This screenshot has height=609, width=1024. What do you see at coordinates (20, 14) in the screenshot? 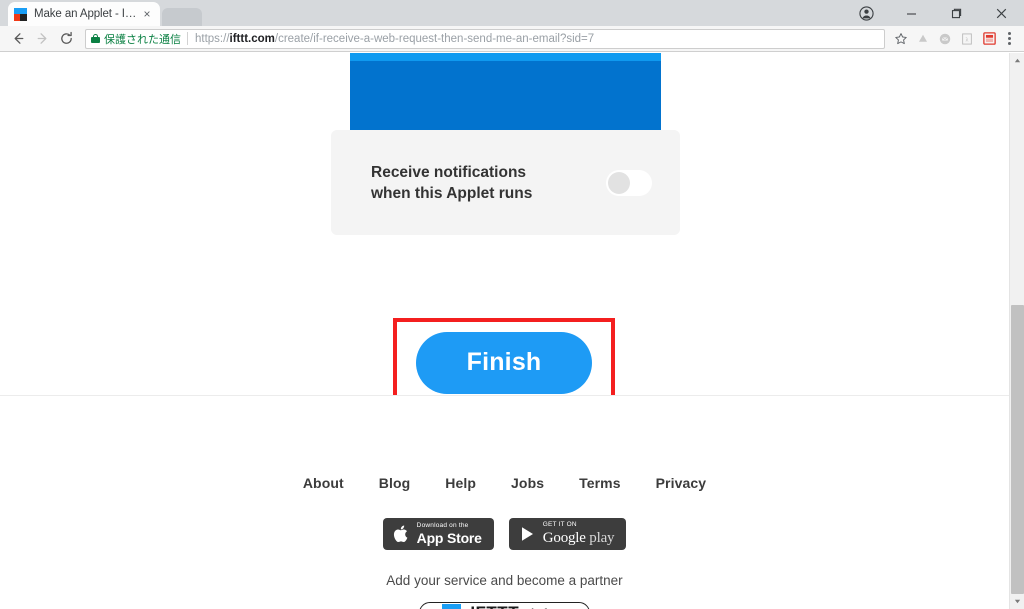
I see `ifttt-favicon-icon` at bounding box center [20, 14].